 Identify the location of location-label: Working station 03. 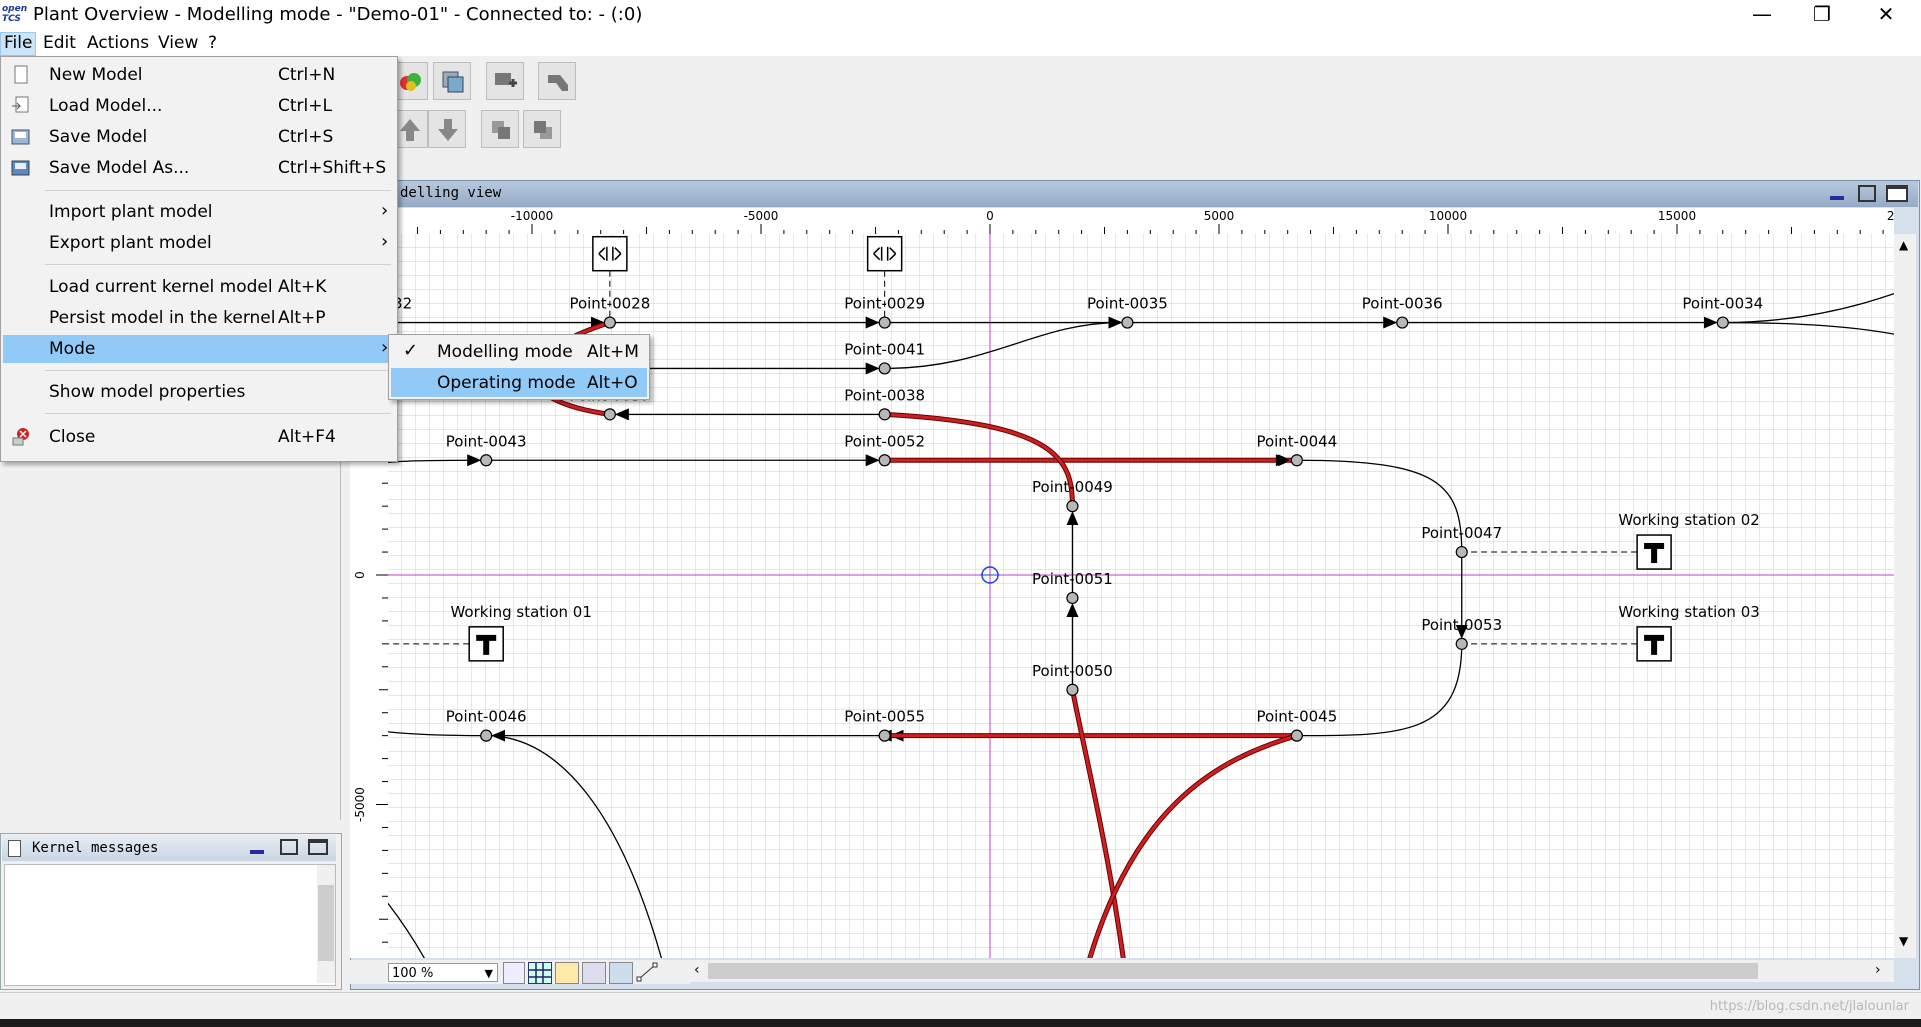
(1688, 612).